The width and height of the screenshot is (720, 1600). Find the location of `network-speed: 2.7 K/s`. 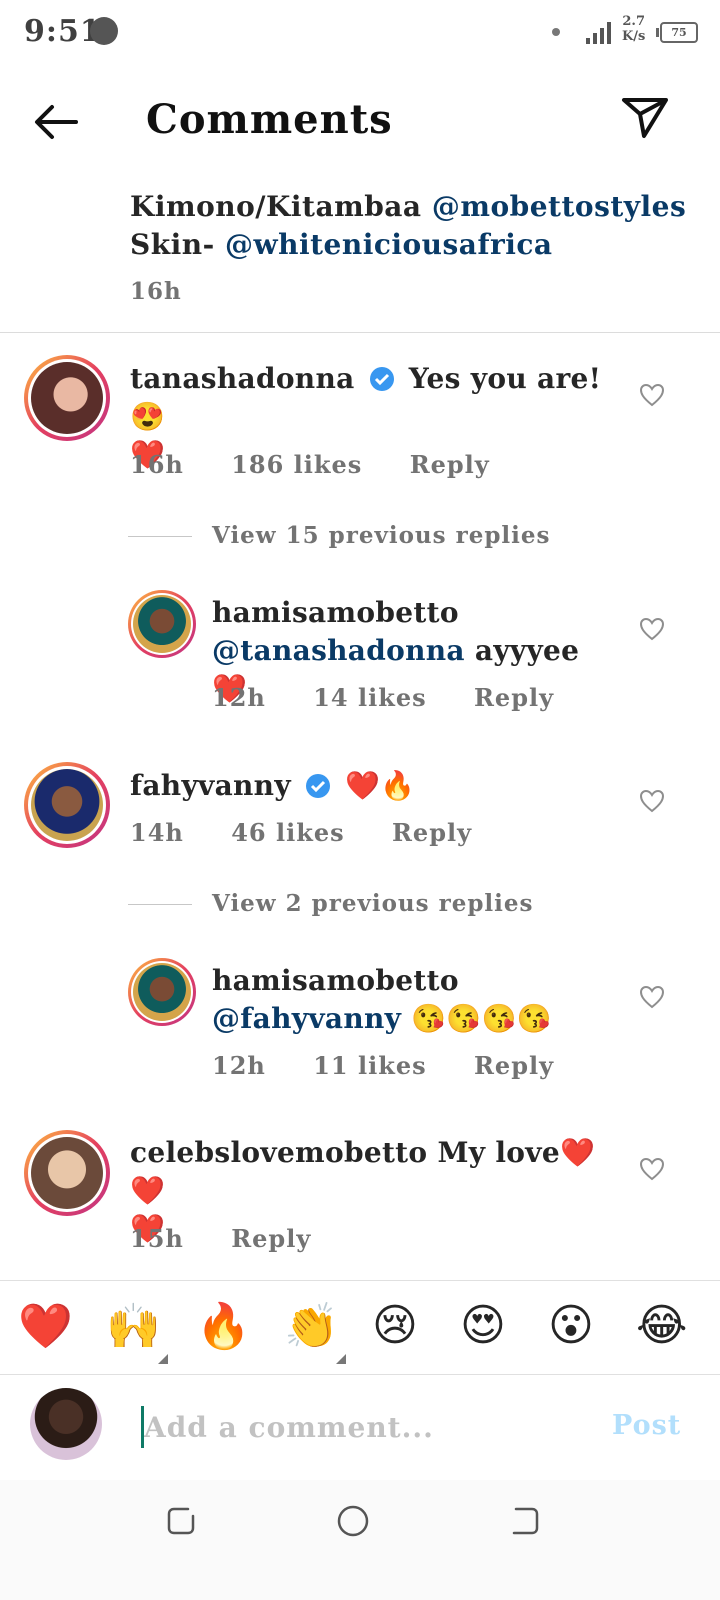

network-speed: 2.7 K/s is located at coordinates (633, 29).